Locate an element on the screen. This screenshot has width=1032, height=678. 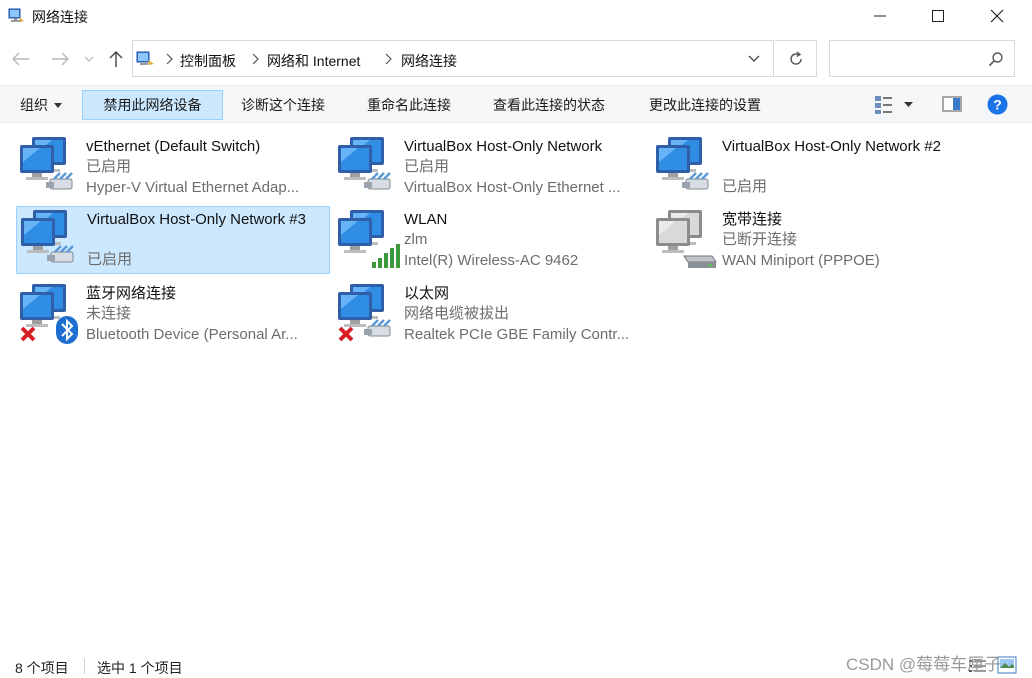
watermark: CSDN @莓莓车厘子 is located at coordinates (924, 664).